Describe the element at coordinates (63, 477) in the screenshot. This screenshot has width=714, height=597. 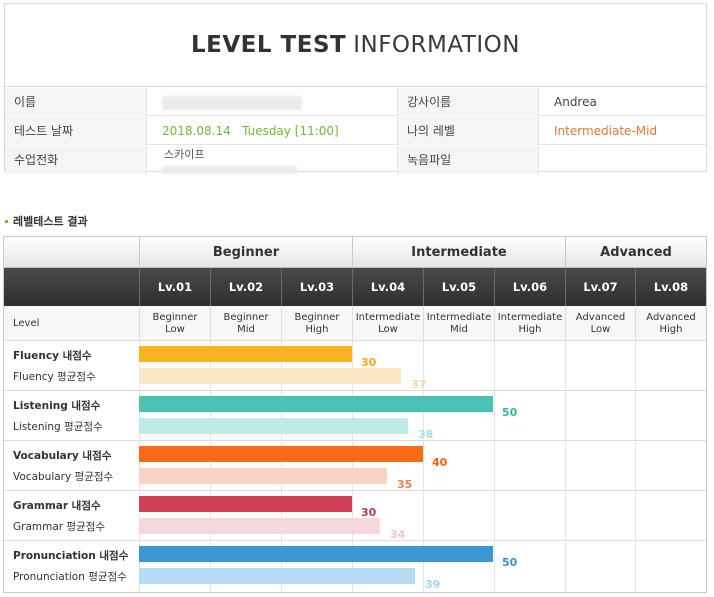
I see `avg-score-label: Vocabulary 평균점수` at that location.